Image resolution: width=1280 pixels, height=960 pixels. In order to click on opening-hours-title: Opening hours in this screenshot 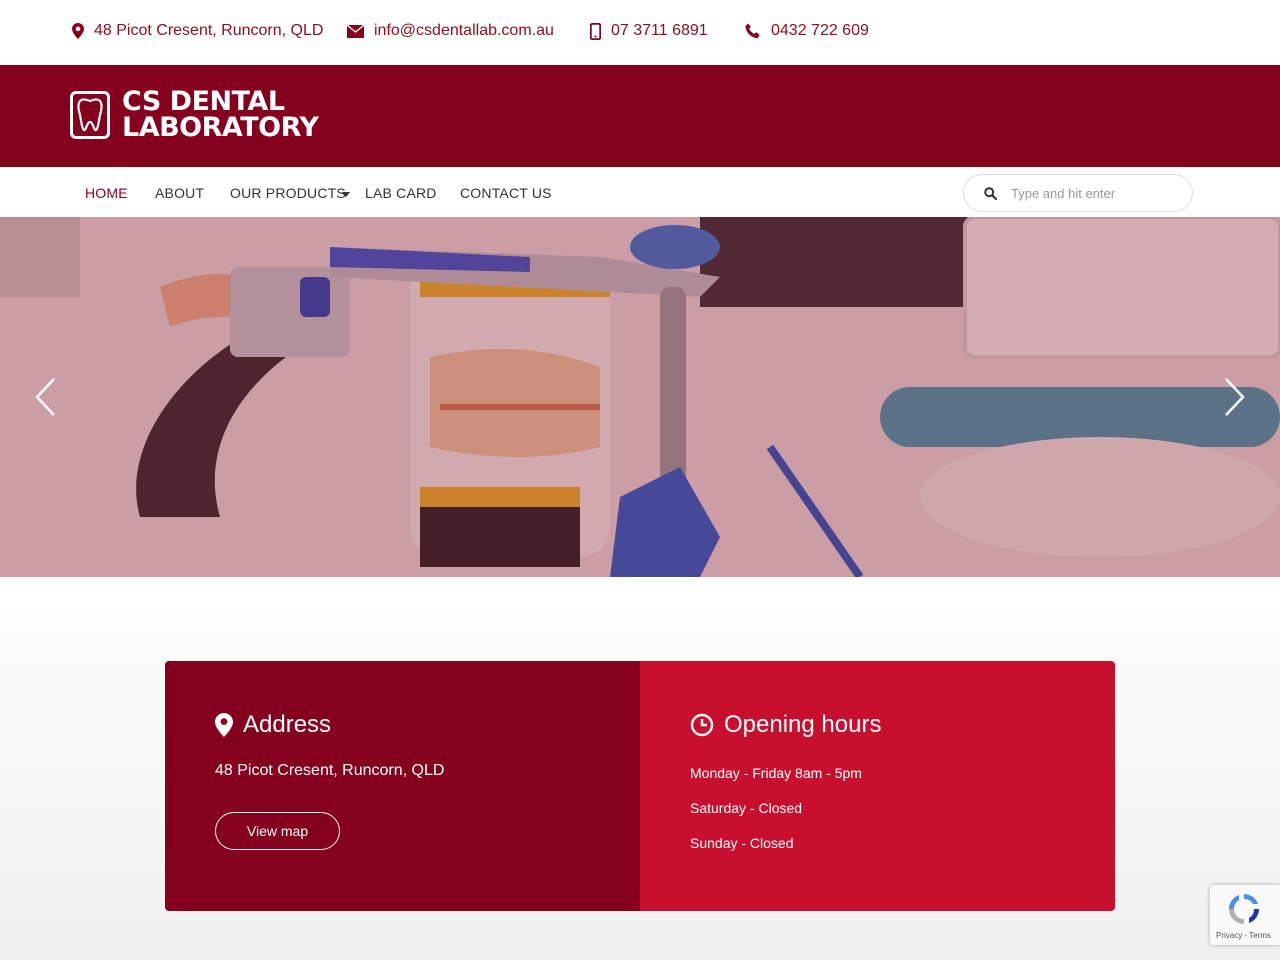, I will do `click(803, 724)`.